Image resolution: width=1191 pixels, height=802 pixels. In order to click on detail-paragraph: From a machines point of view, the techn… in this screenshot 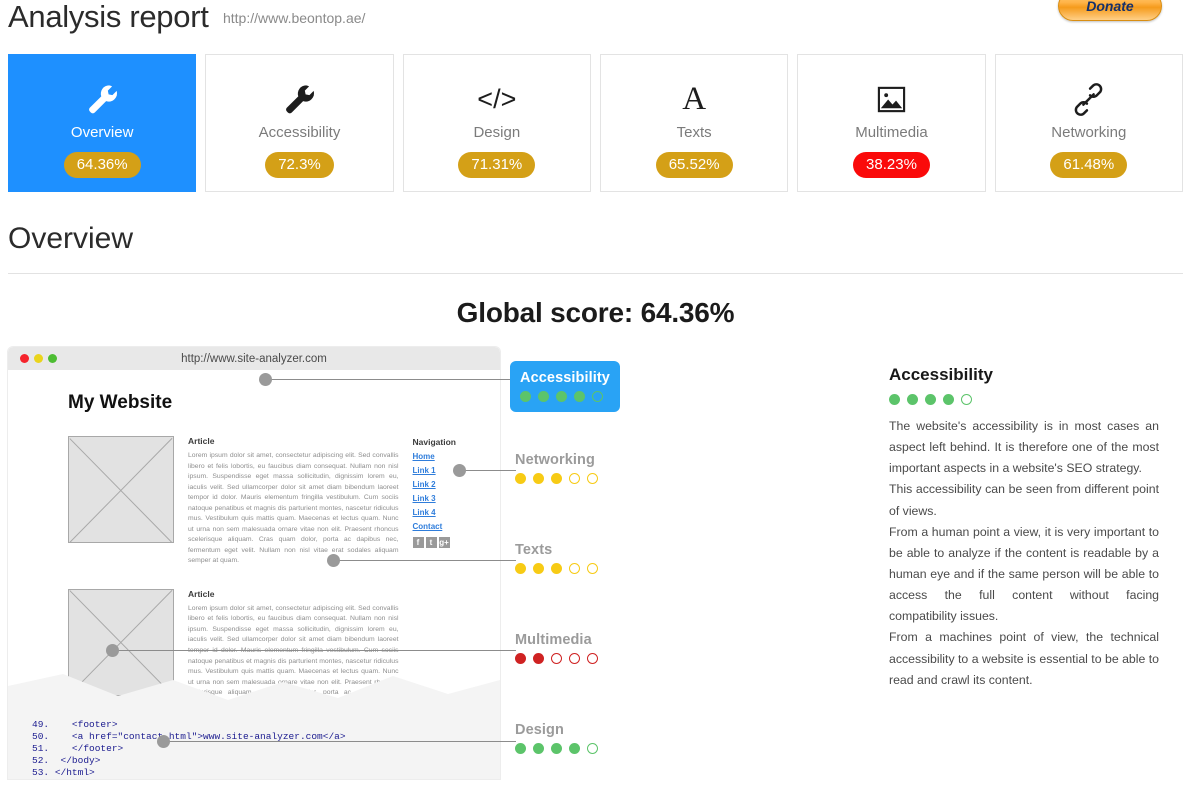, I will do `click(1024, 658)`.